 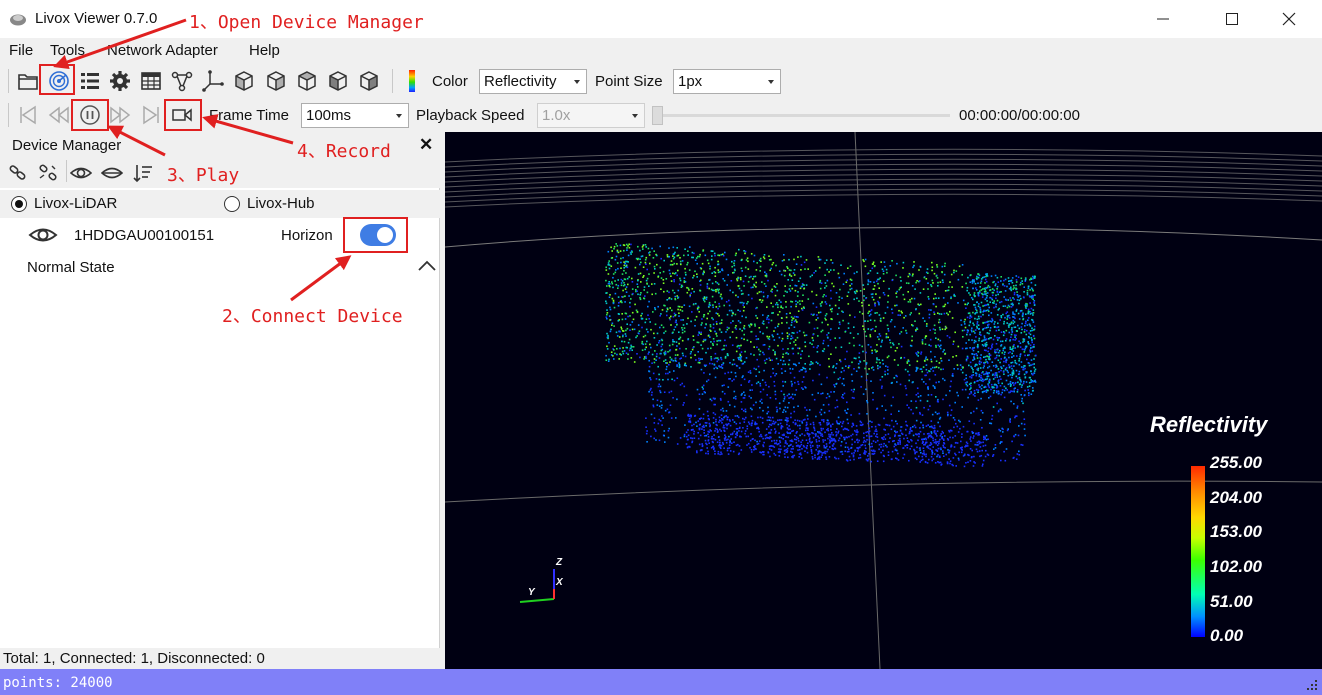 I want to click on color-gradient-icon, so click(x=412, y=81).